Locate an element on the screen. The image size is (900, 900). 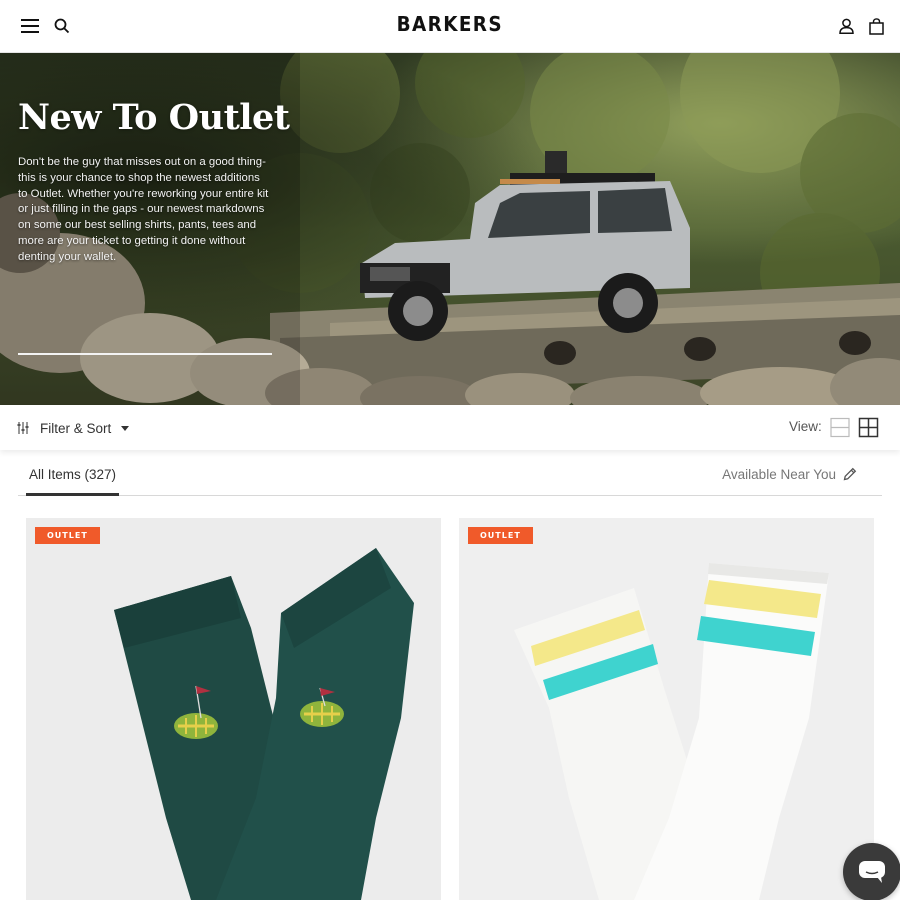
results-tabs: All Items (327) Available Near You is located at coordinates (450, 475).